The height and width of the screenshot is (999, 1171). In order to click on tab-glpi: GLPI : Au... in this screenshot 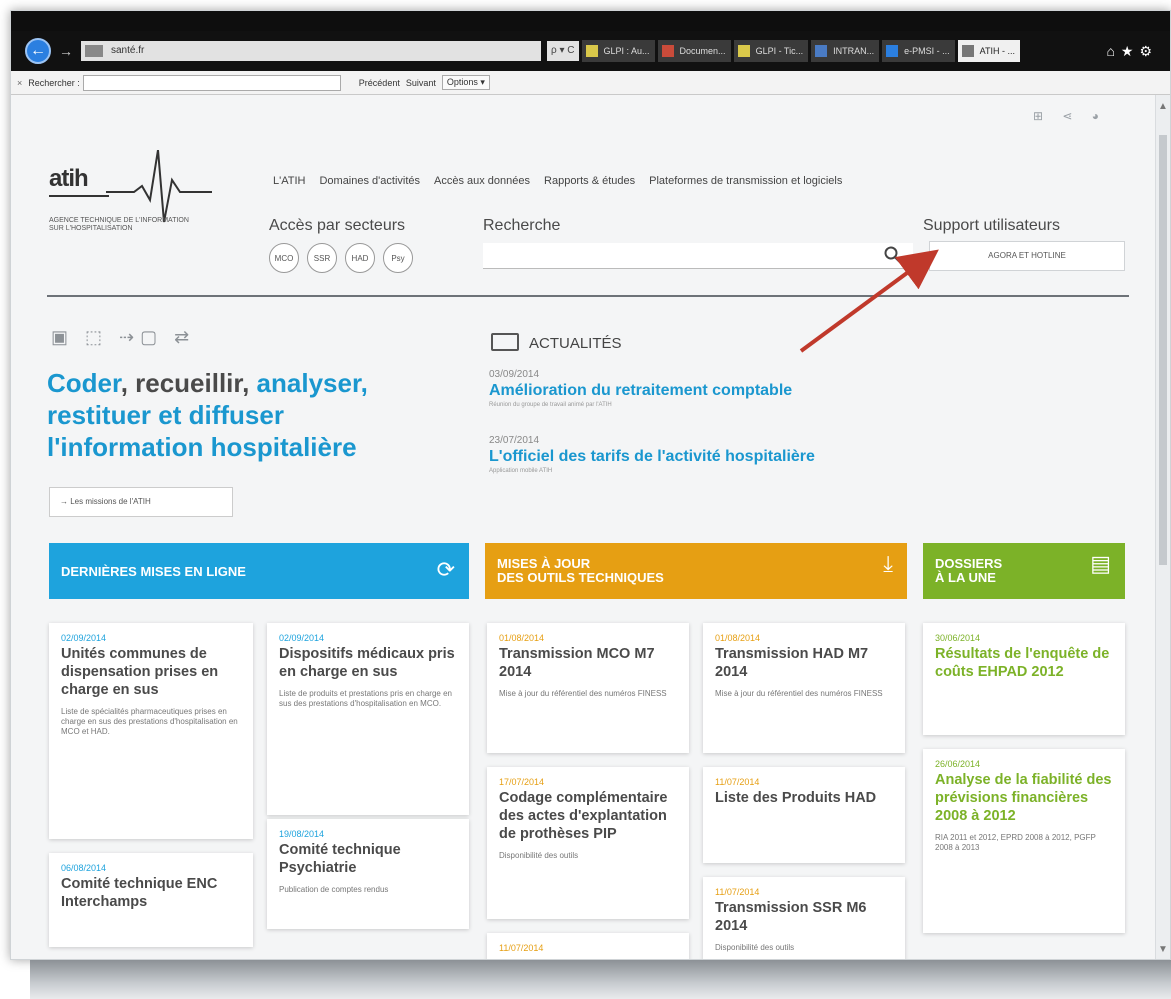, I will do `click(618, 51)`.